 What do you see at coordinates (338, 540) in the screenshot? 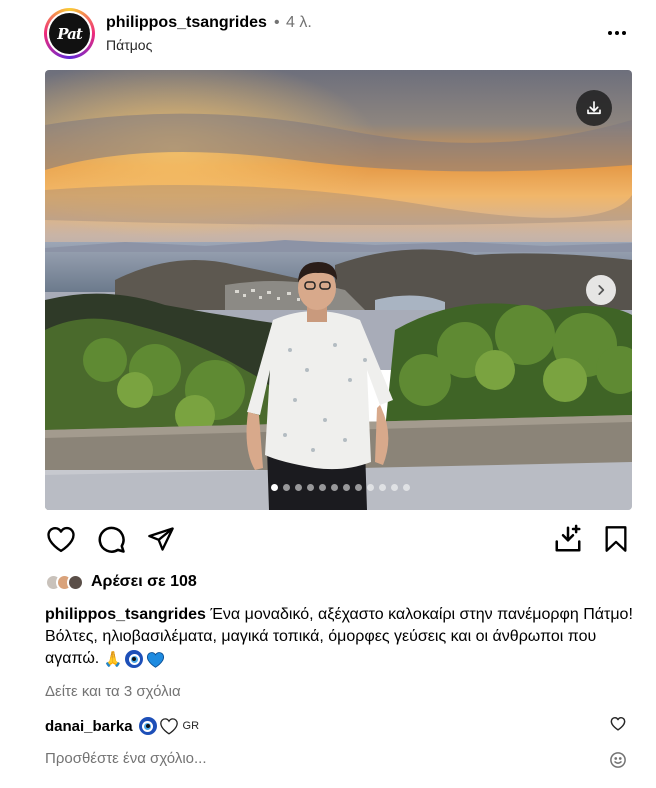
I see `action-bar` at bounding box center [338, 540].